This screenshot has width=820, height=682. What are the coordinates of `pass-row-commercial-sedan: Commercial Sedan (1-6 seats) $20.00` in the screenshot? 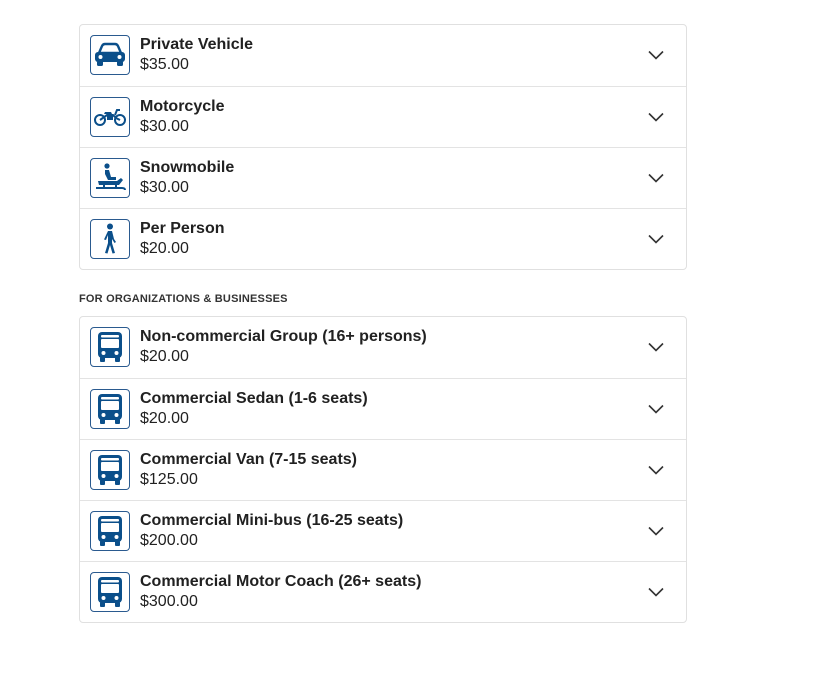 It's located at (383, 408).